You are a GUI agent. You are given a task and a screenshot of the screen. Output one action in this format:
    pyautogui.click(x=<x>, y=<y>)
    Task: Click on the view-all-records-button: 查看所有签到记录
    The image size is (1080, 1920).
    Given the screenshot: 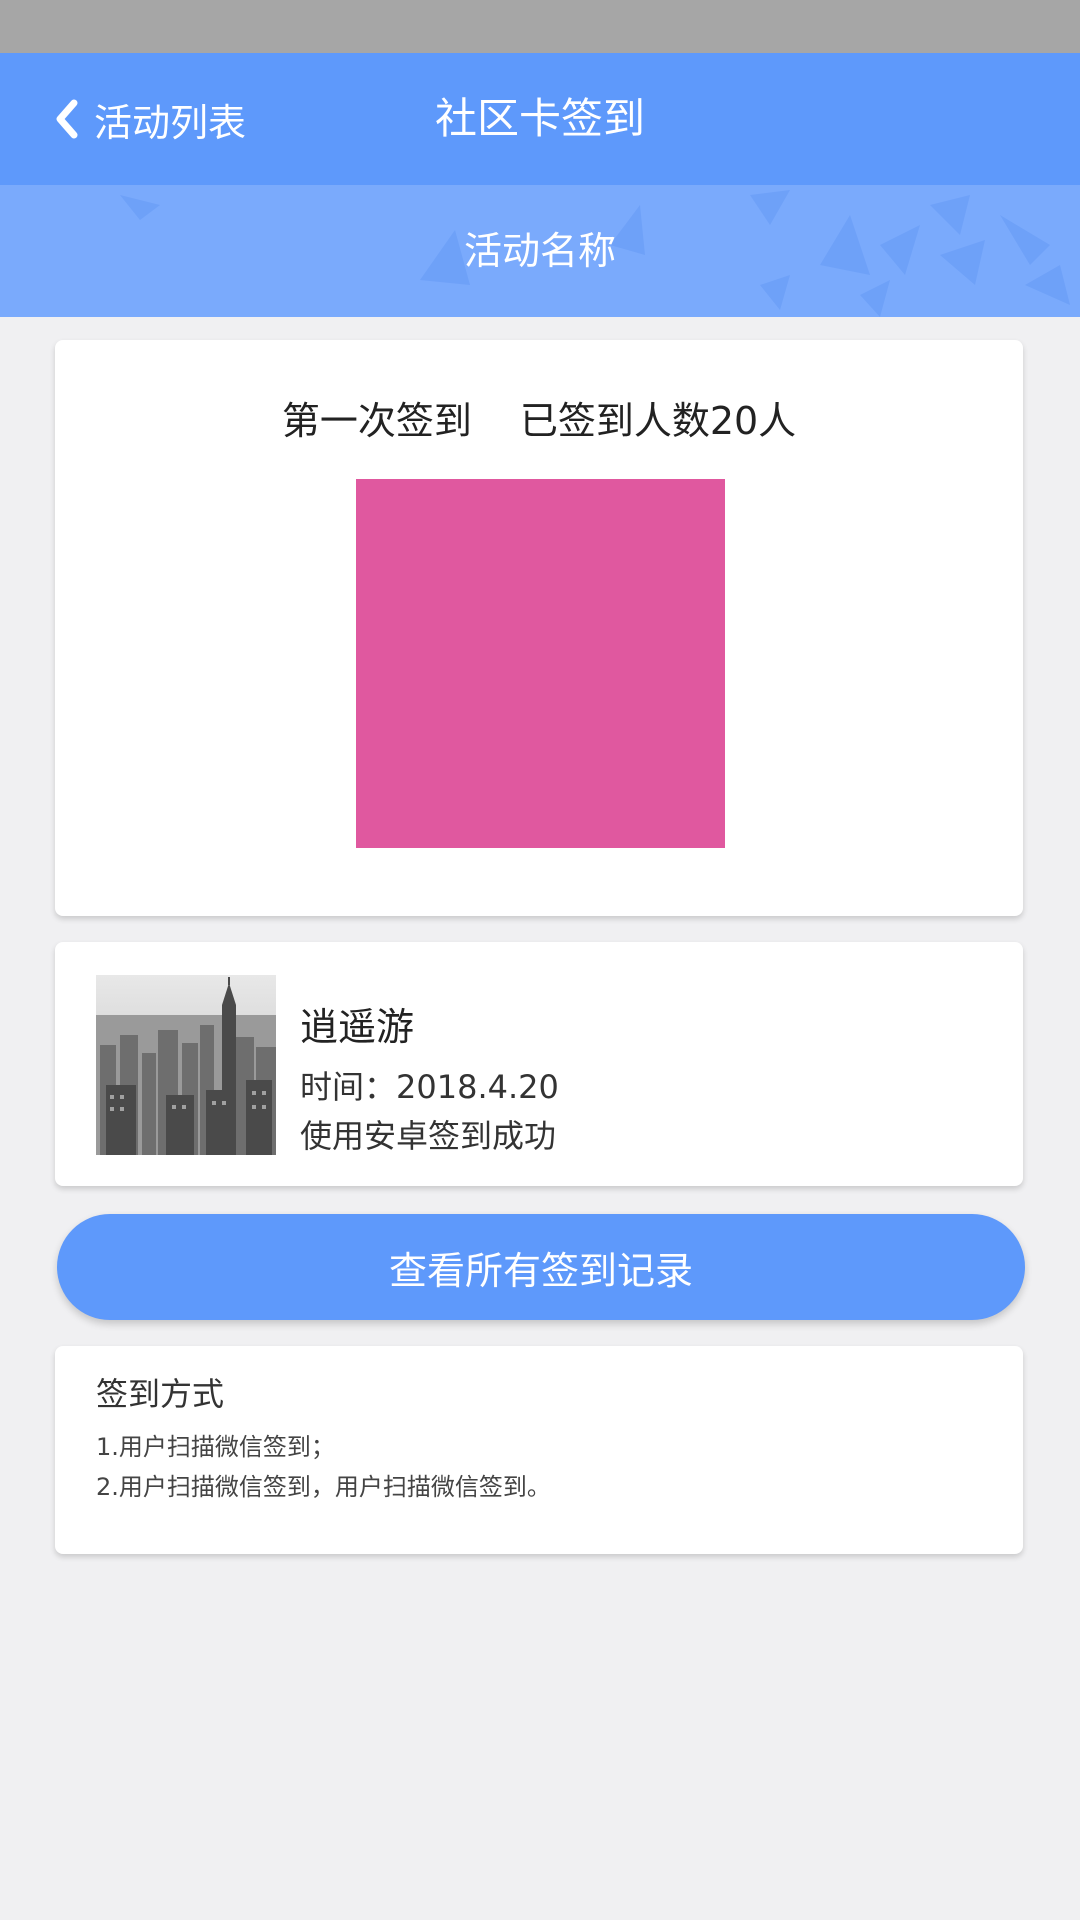 What is the action you would take?
    pyautogui.click(x=541, y=1267)
    